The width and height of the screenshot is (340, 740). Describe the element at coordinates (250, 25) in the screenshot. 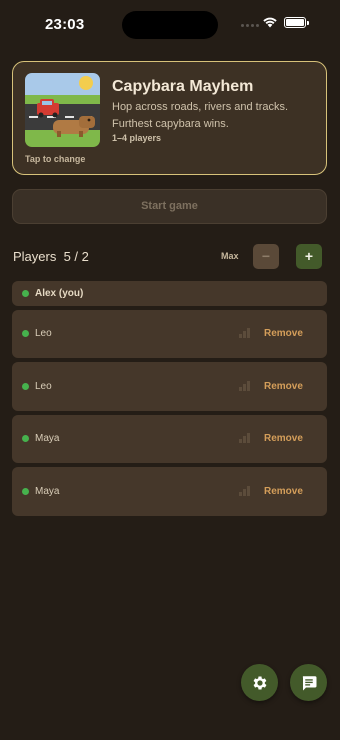

I see `signal-icon` at that location.